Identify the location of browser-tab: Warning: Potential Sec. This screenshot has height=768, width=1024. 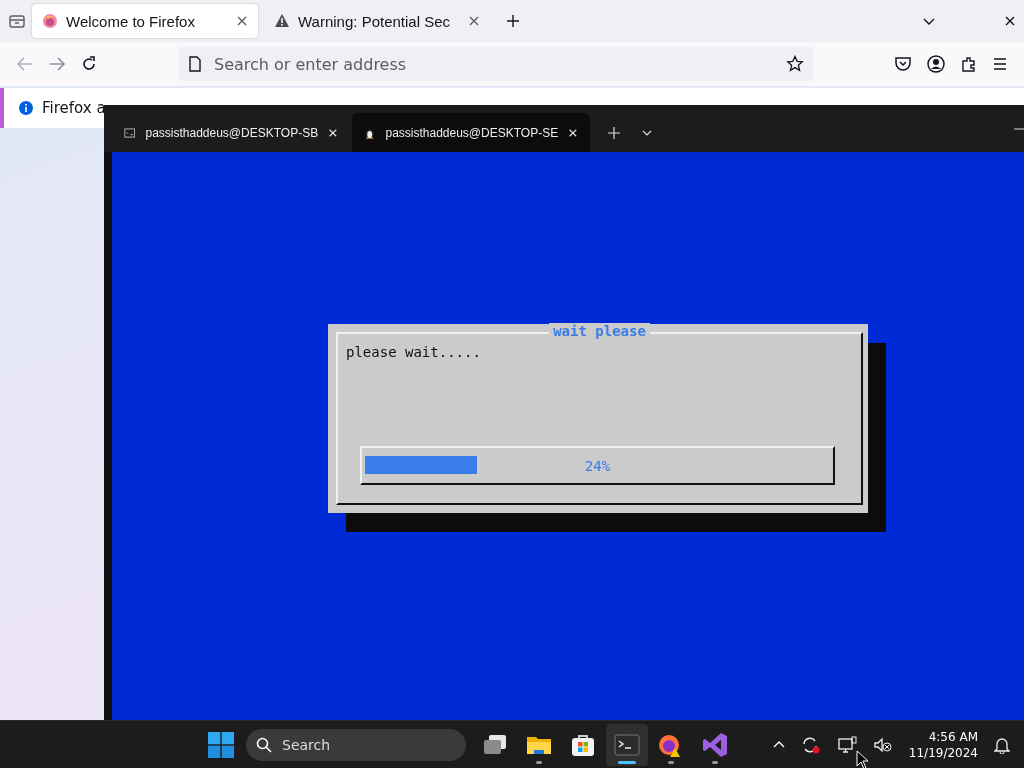
(377, 21).